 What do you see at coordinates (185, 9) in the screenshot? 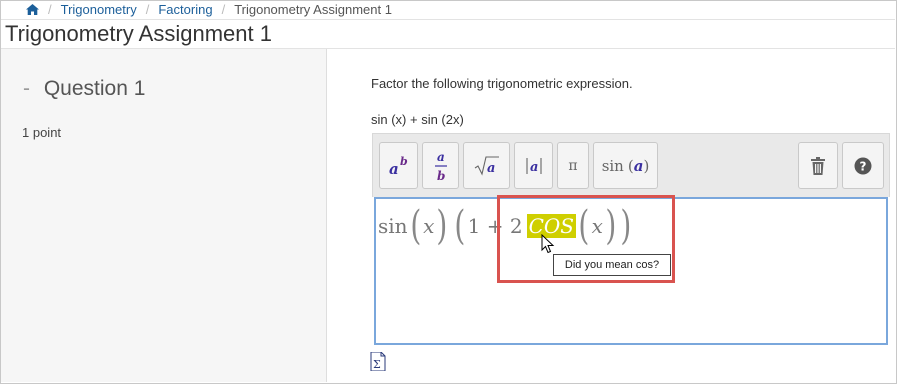
I see `breadcrumb-link-factoring: Factoring` at bounding box center [185, 9].